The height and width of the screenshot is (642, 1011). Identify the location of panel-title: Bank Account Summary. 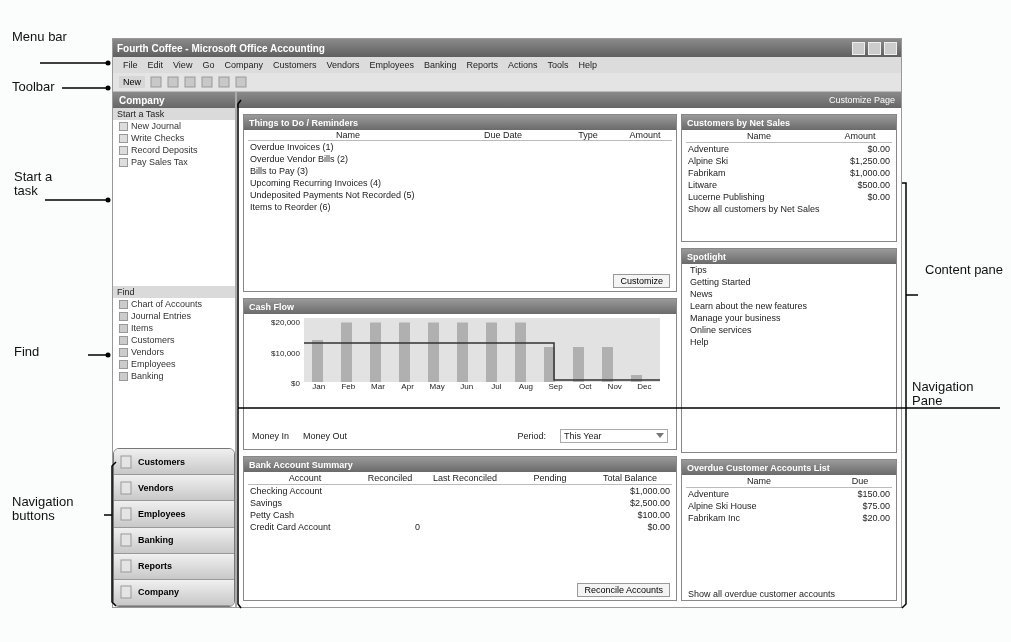
(460, 464).